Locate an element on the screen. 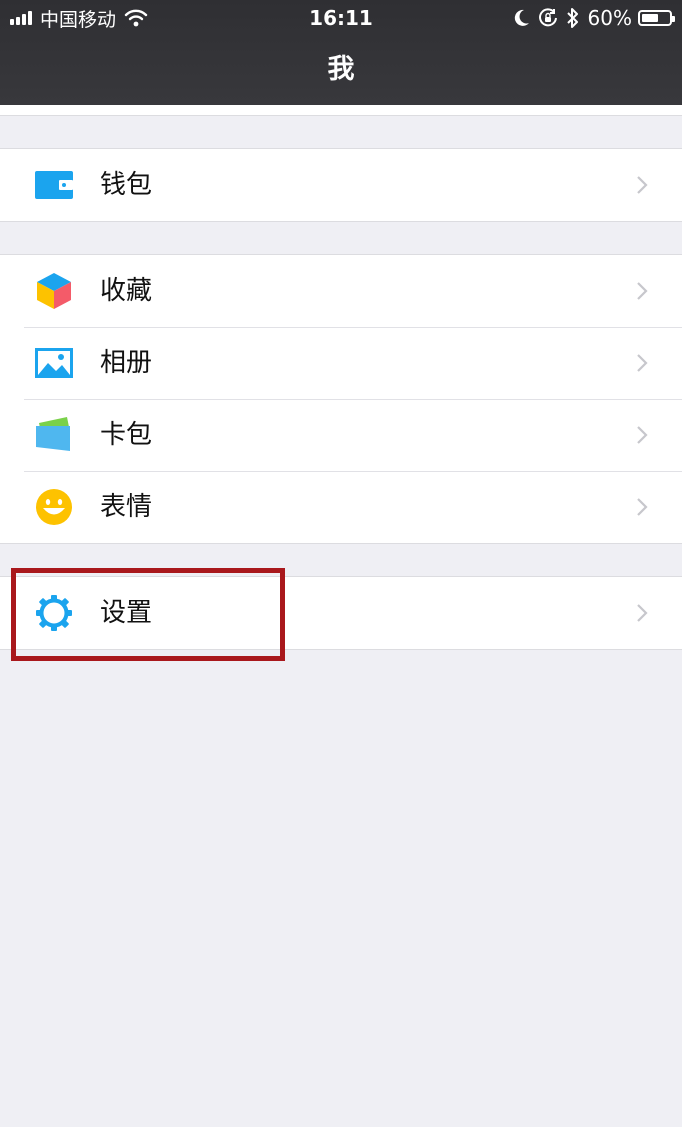 The image size is (682, 1127). menu-item-album: 相册 is located at coordinates (341, 363).